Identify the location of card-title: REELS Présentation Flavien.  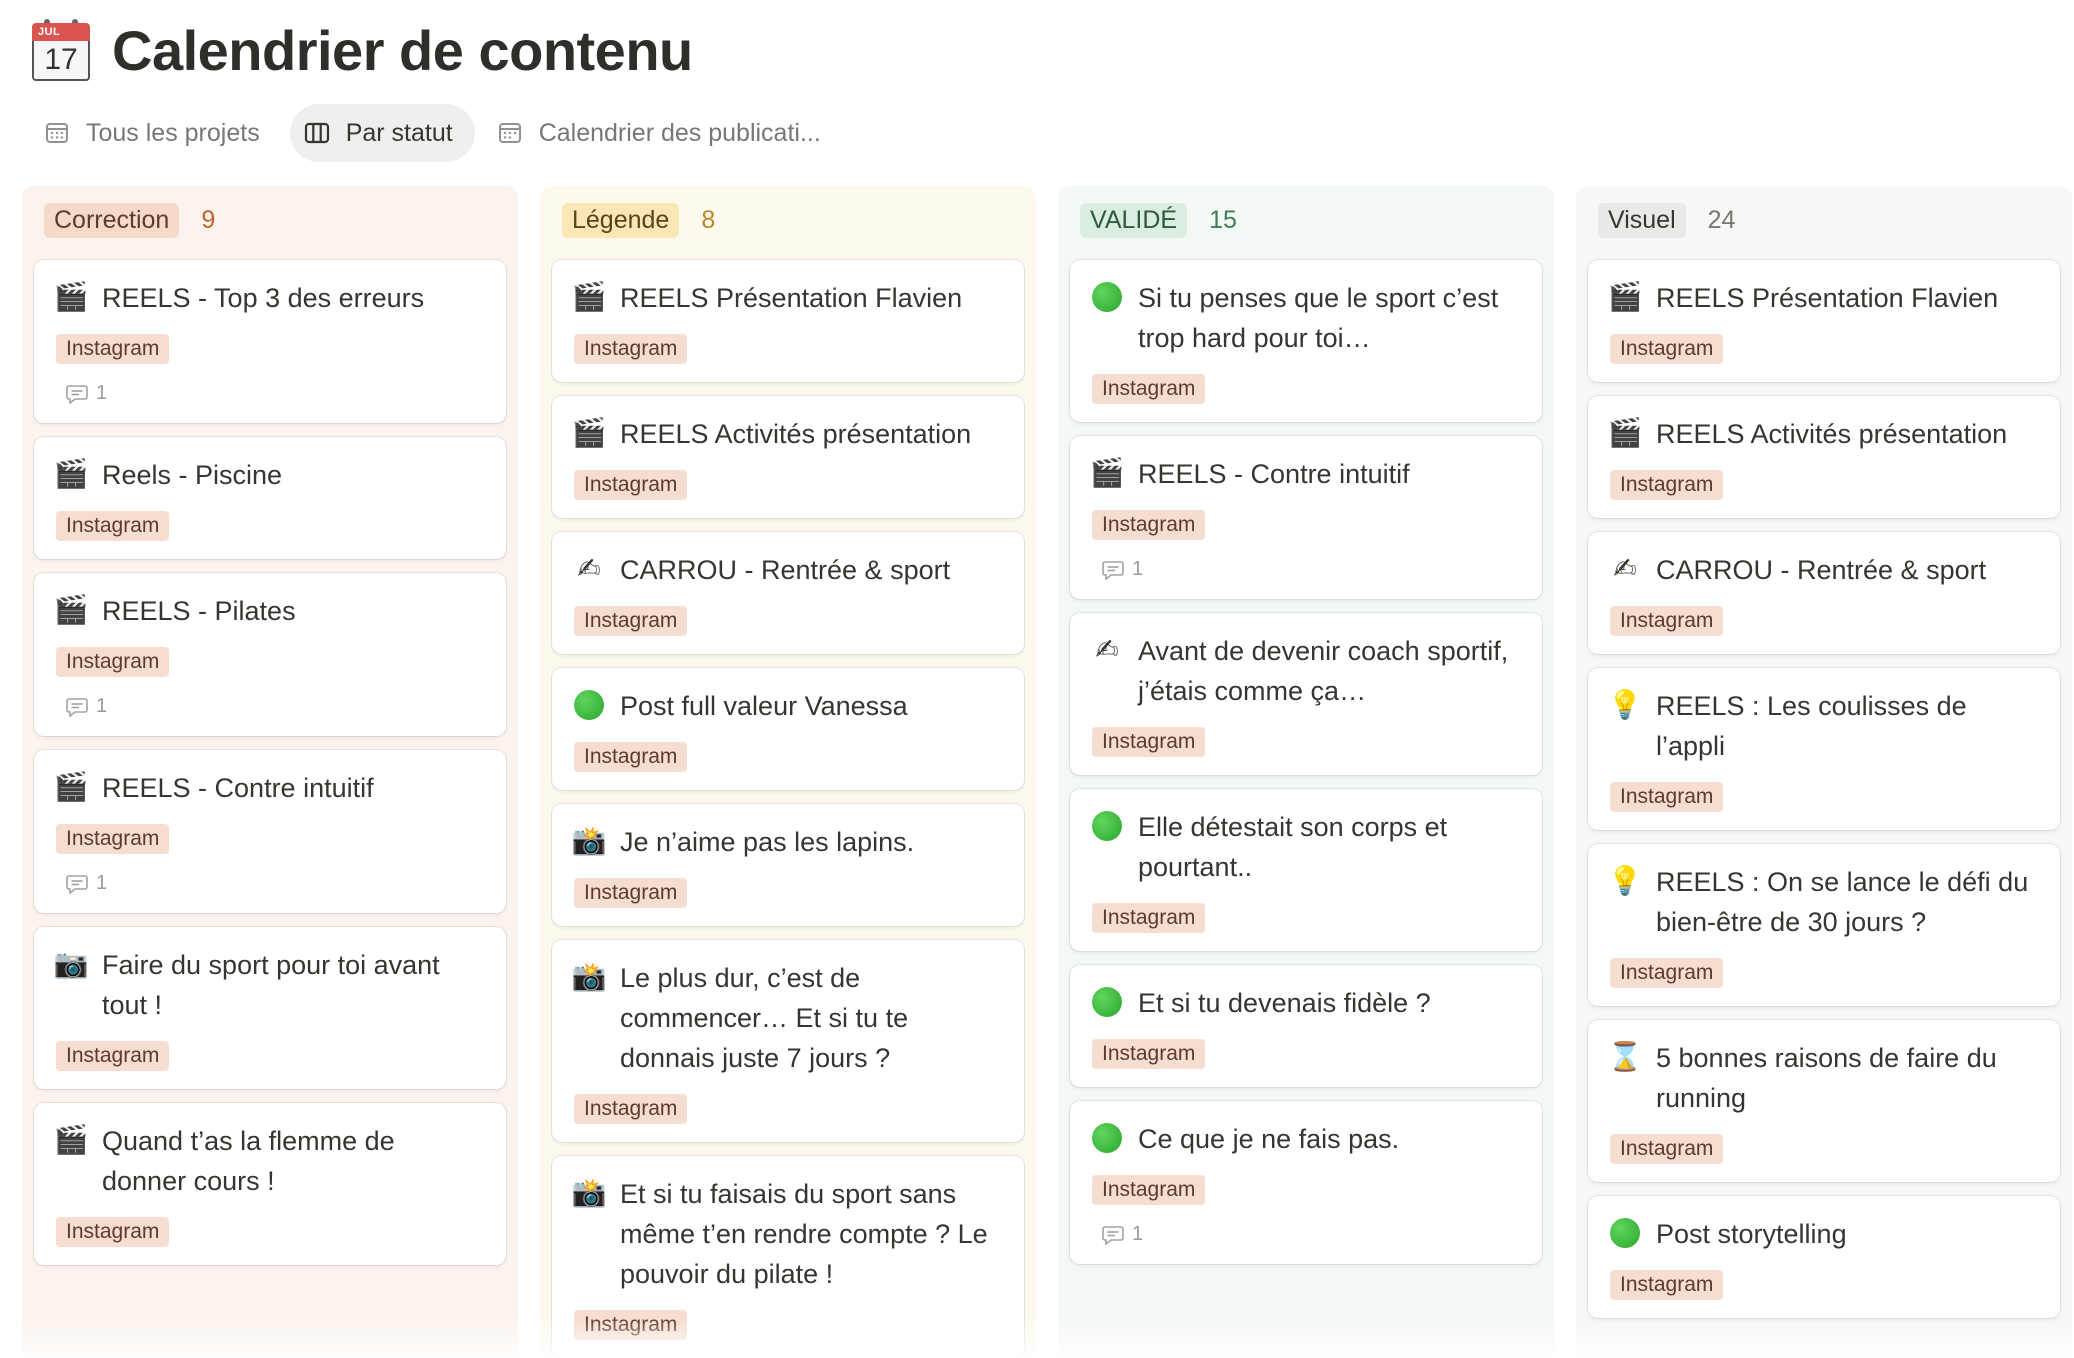
(791, 298).